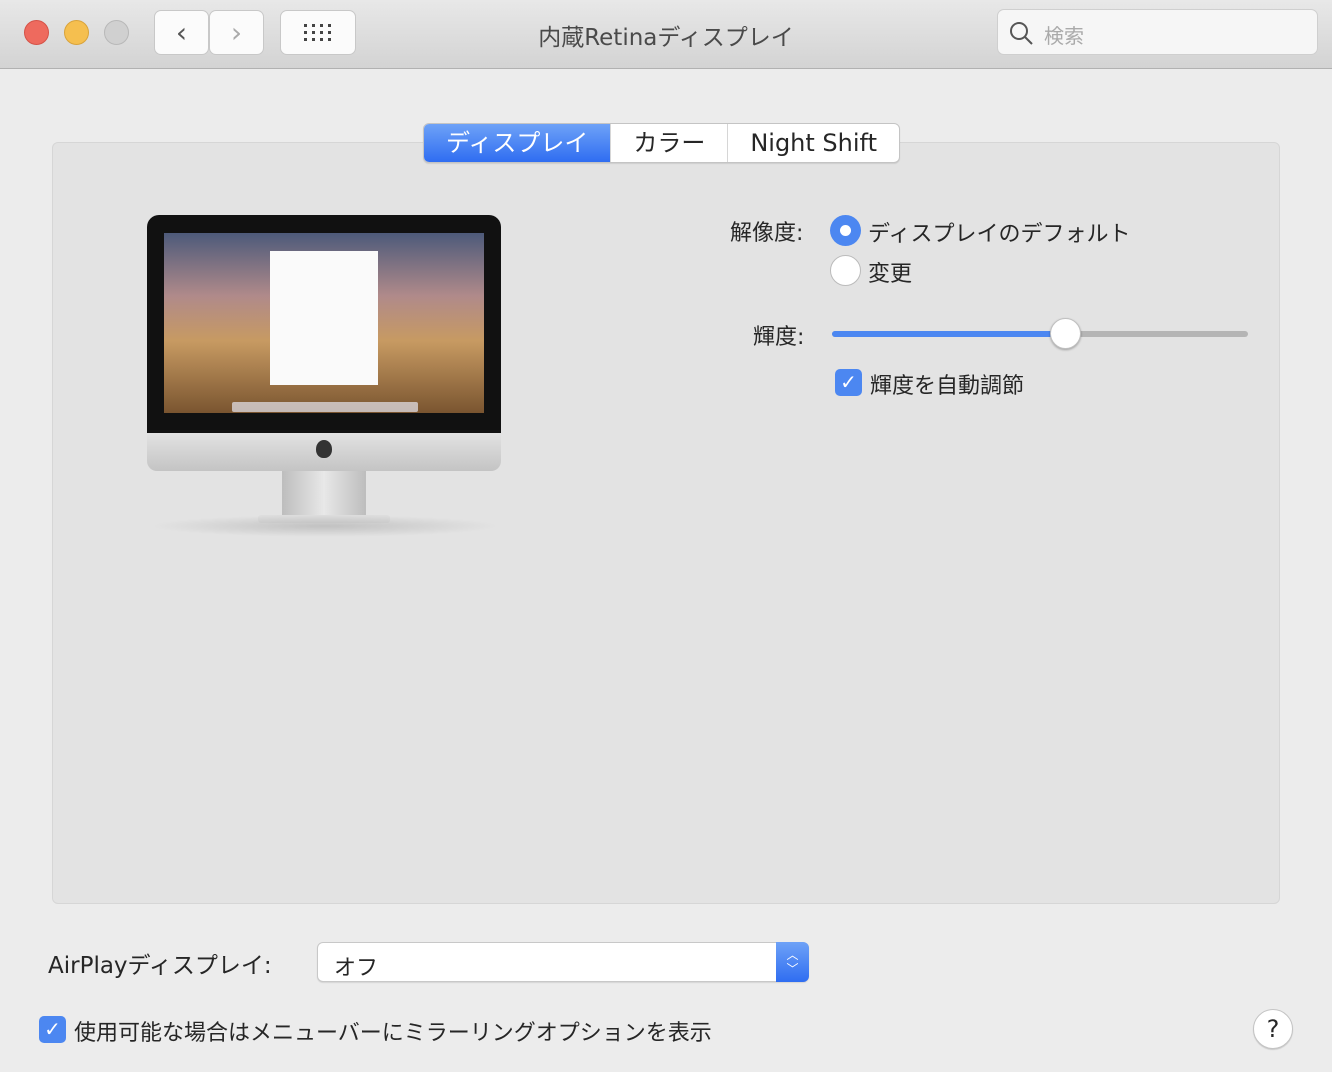  I want to click on tab-night-shift: Night Shift, so click(813, 143).